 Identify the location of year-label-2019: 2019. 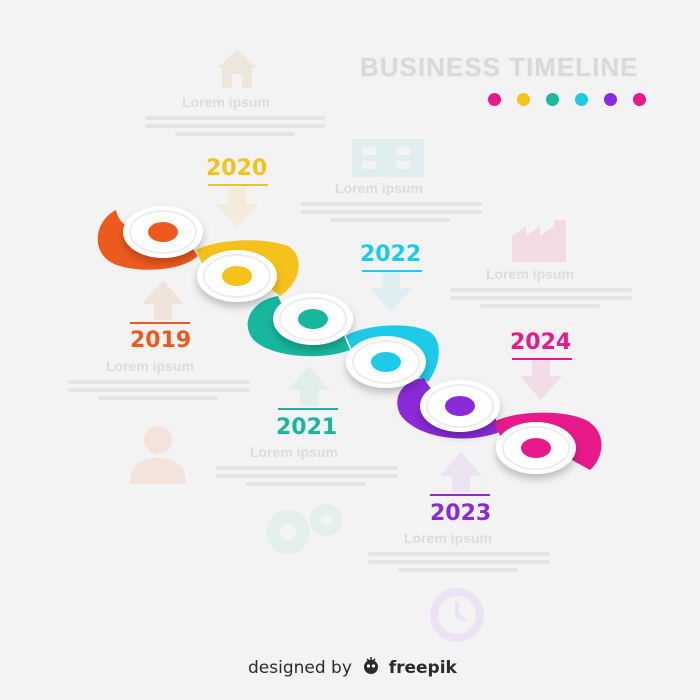
(161, 340).